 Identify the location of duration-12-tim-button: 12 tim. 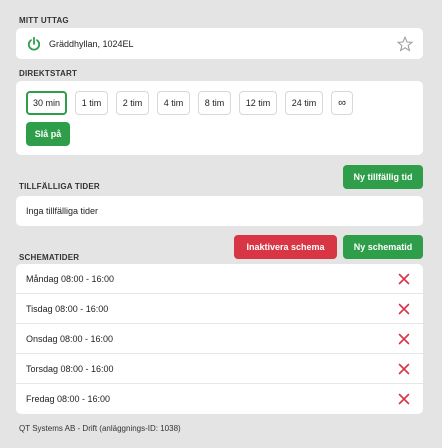
(258, 103).